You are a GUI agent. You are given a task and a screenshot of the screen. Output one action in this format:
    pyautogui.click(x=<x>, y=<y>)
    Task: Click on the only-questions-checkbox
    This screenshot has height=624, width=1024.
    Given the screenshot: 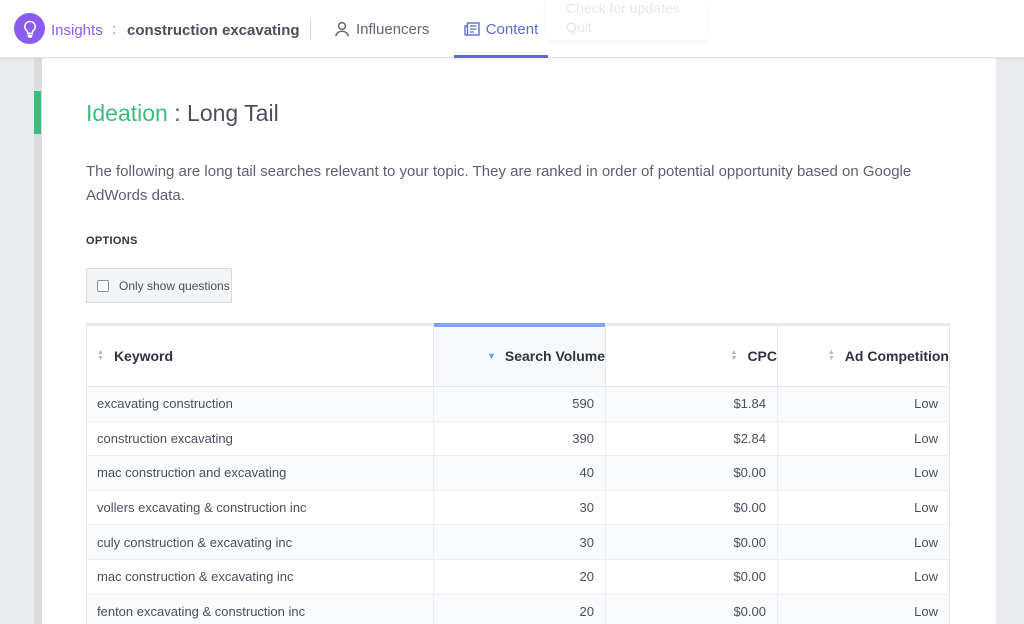 What is the action you would take?
    pyautogui.click(x=103, y=285)
    